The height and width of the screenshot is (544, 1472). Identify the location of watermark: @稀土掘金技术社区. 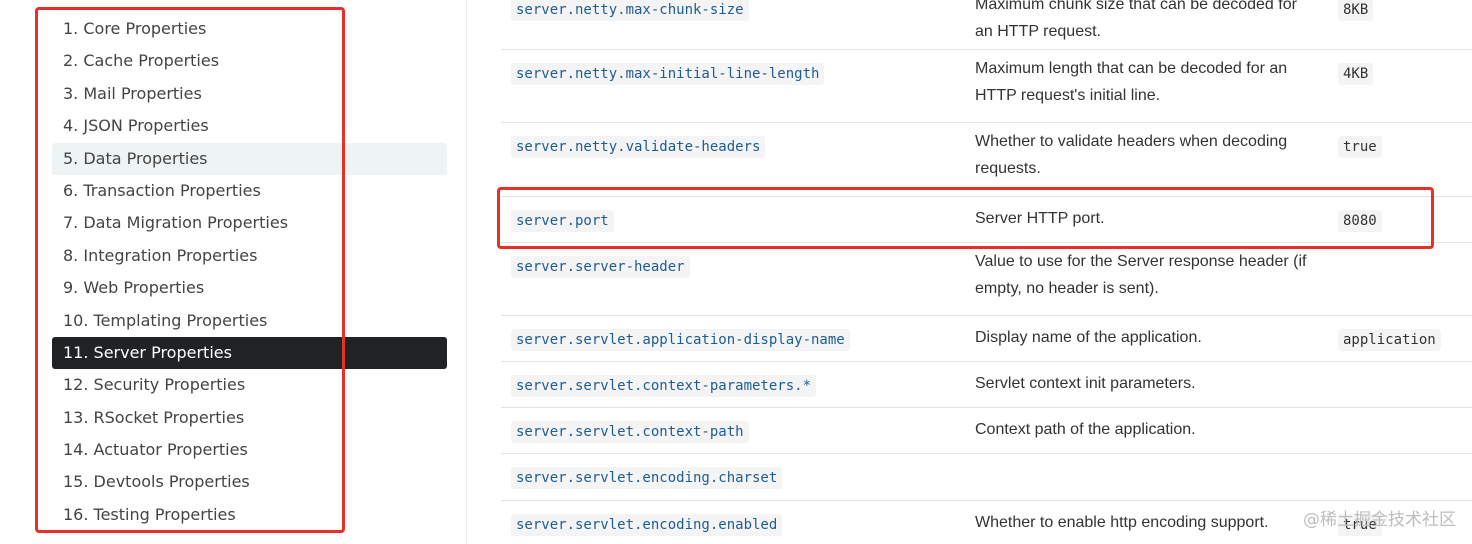
(1379, 520).